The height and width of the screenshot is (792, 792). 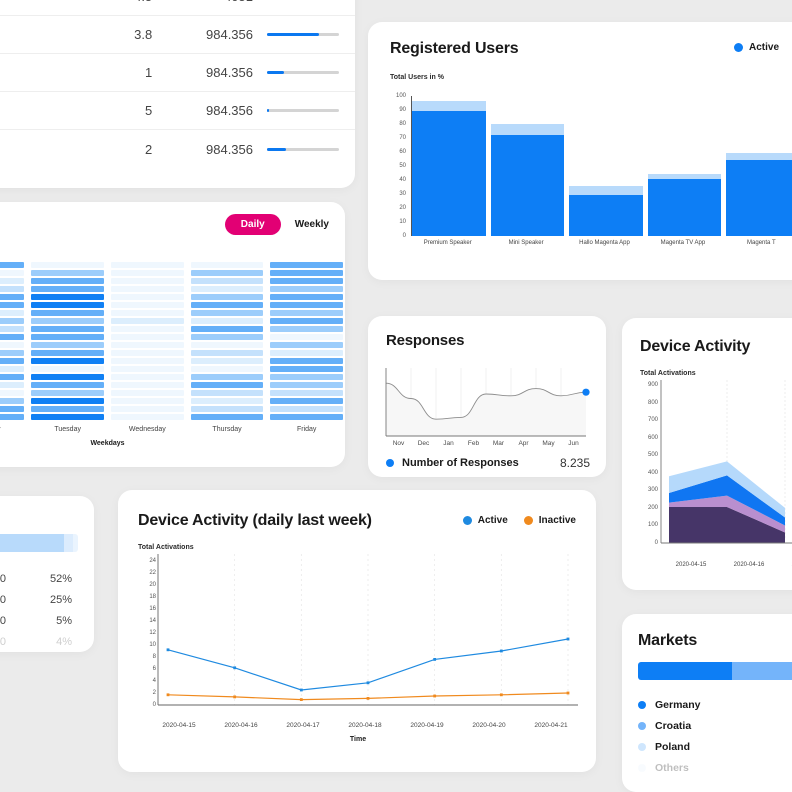 What do you see at coordinates (154, 681) in the screenshot?
I see `y-tick: 4` at bounding box center [154, 681].